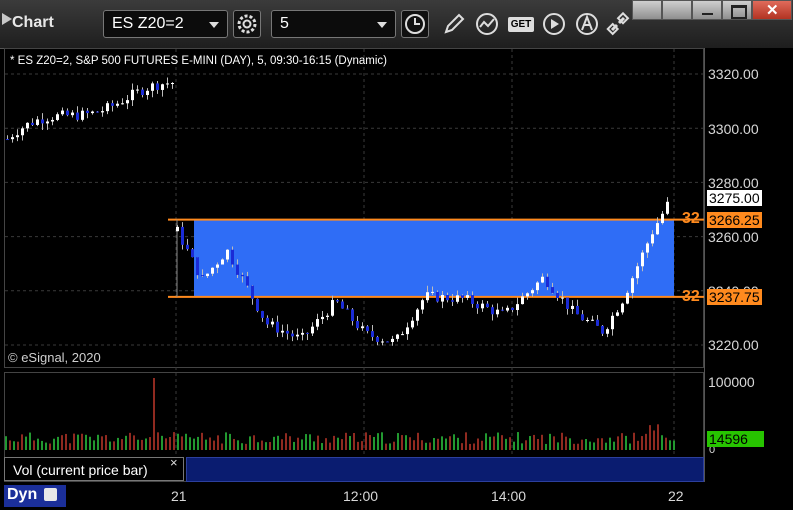  I want to click on price-tick: 3280.00, so click(733, 183).